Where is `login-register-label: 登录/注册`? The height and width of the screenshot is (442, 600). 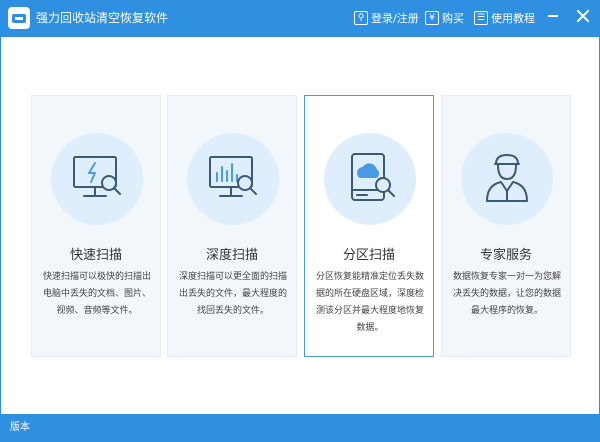 login-register-label: 登录/注册 is located at coordinates (395, 18).